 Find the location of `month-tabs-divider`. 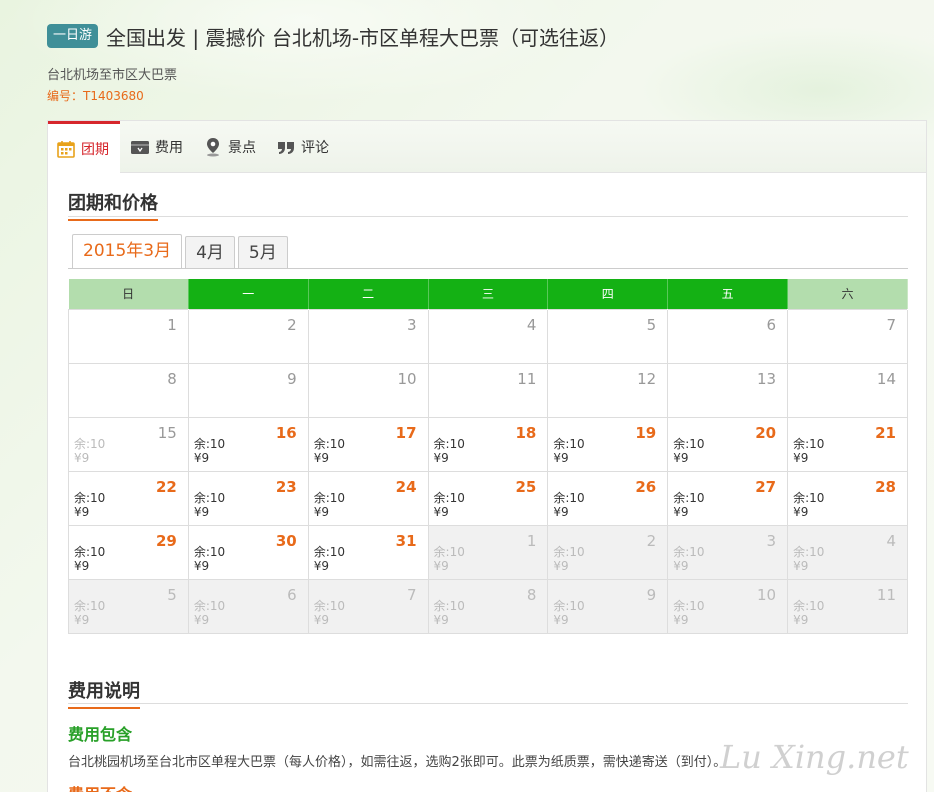

month-tabs-divider is located at coordinates (488, 268).